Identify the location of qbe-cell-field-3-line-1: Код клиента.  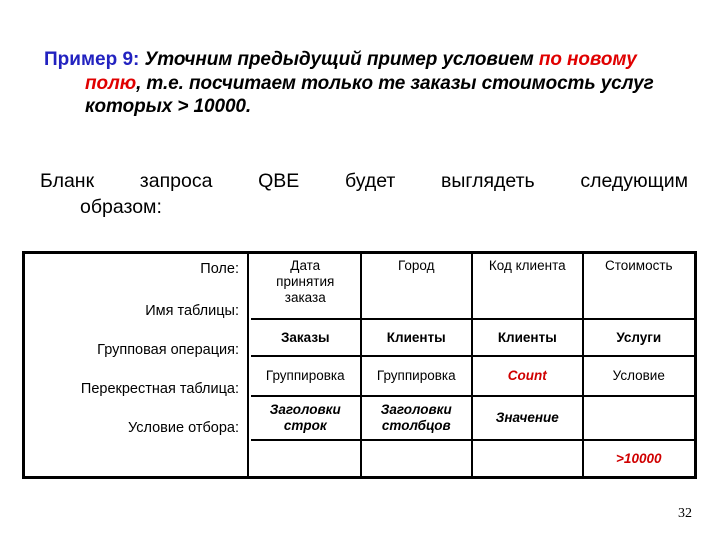
(527, 265).